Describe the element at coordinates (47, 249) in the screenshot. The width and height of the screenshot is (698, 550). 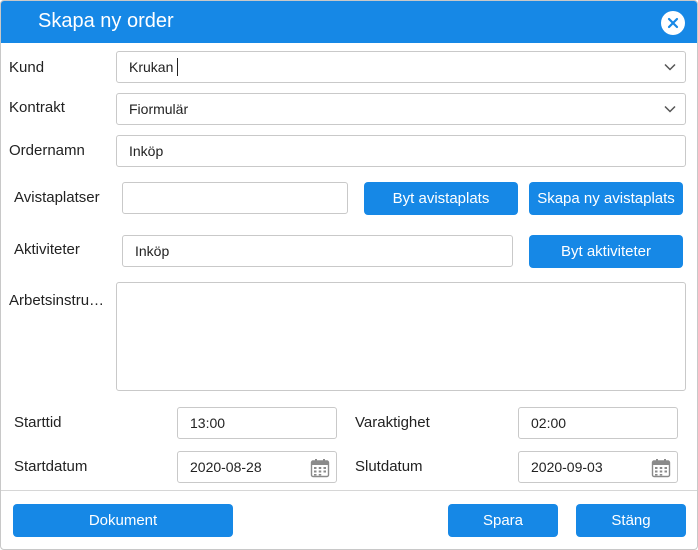
I see `aktiviteter-label: Aktiviteter` at that location.